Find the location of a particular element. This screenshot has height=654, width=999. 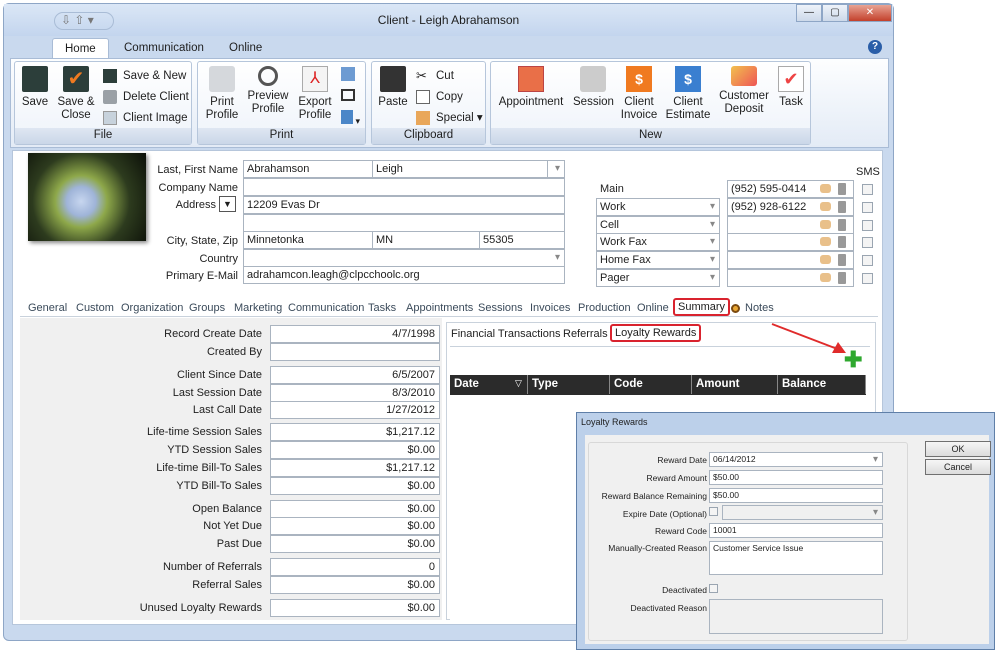

save-button: Save is located at coordinates (35, 87).